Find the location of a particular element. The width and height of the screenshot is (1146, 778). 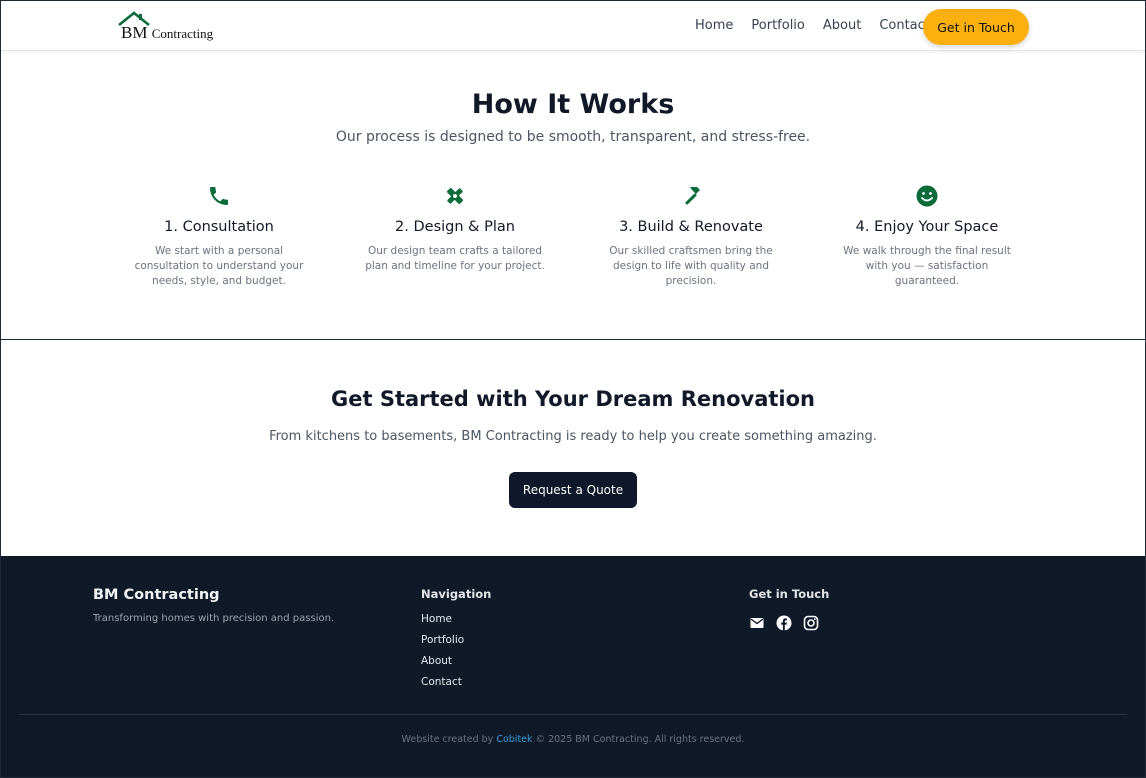

section-divider is located at coordinates (573, 339).